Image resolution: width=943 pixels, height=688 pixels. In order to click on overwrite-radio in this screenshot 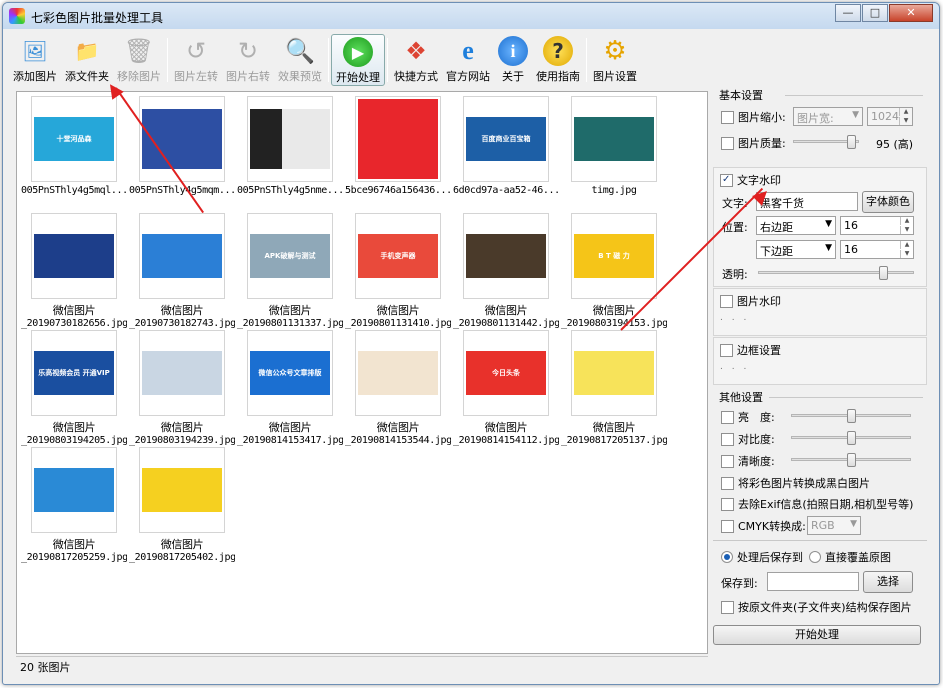, I will do `click(815, 557)`.